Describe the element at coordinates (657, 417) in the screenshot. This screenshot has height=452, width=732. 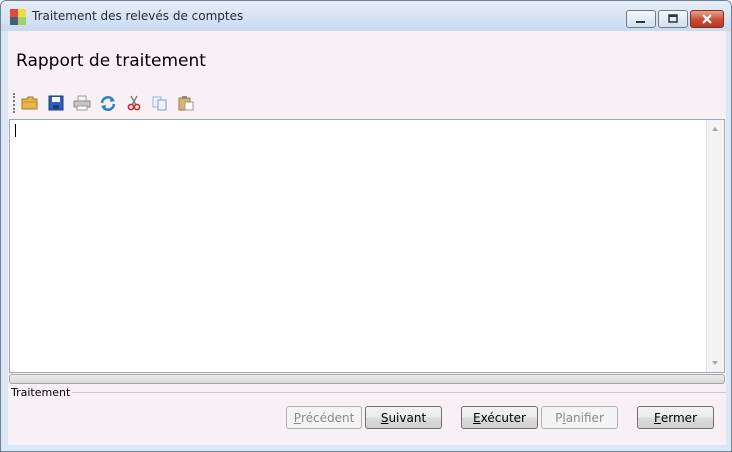
I see `close-mnemonic: F` at that location.